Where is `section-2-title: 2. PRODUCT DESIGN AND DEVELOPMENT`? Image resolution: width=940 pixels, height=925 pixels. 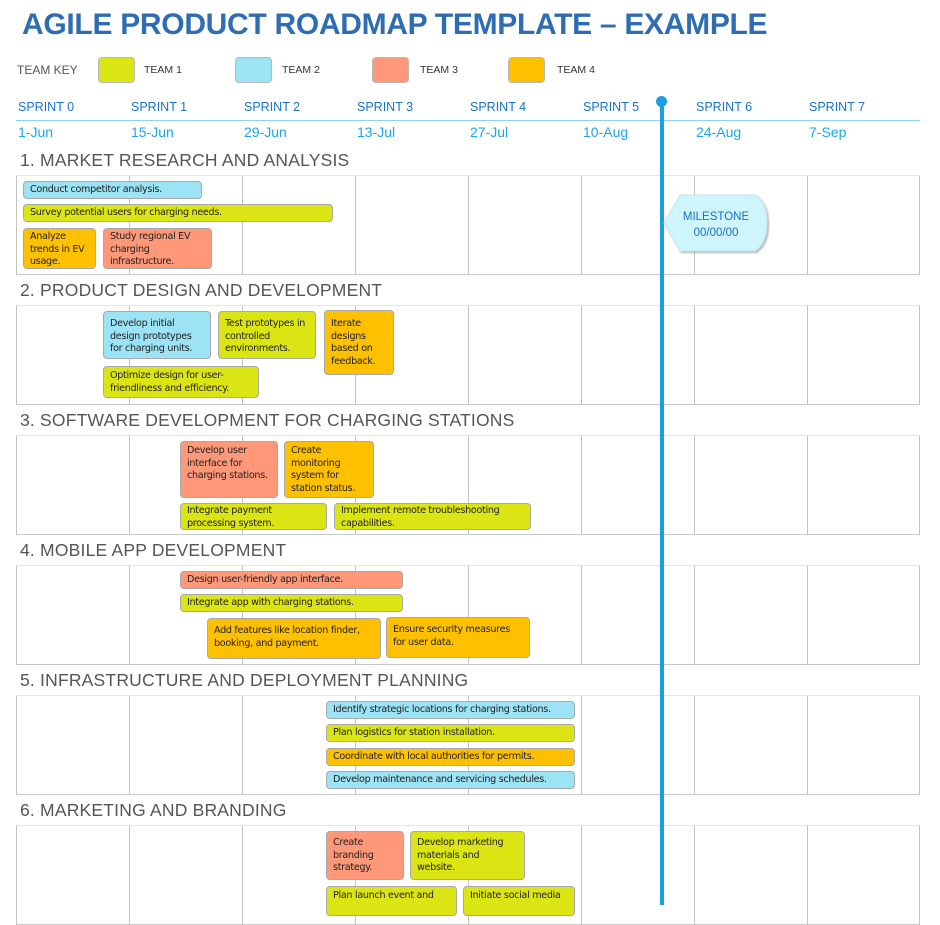 section-2-title: 2. PRODUCT DESIGN AND DEVELOPMENT is located at coordinates (201, 290).